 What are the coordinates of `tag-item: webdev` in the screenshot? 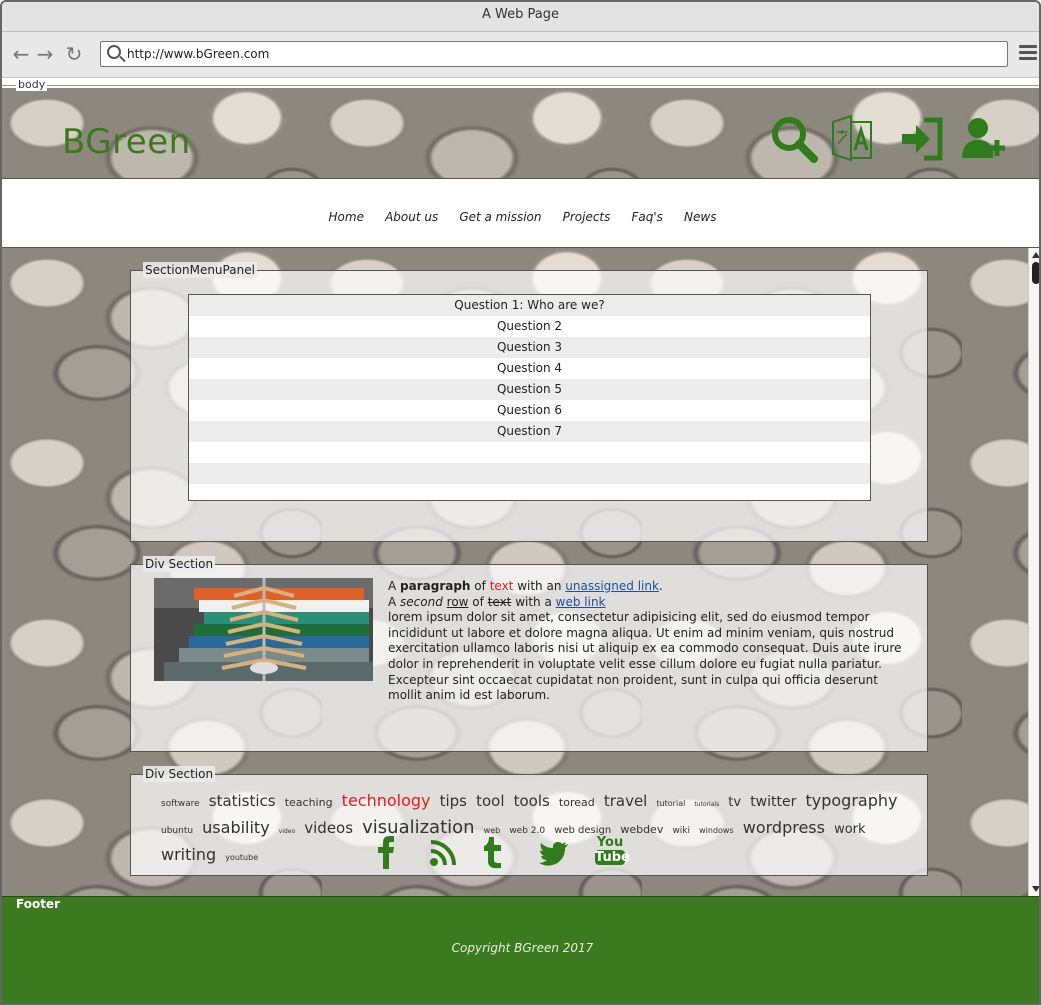 It's located at (641, 829).